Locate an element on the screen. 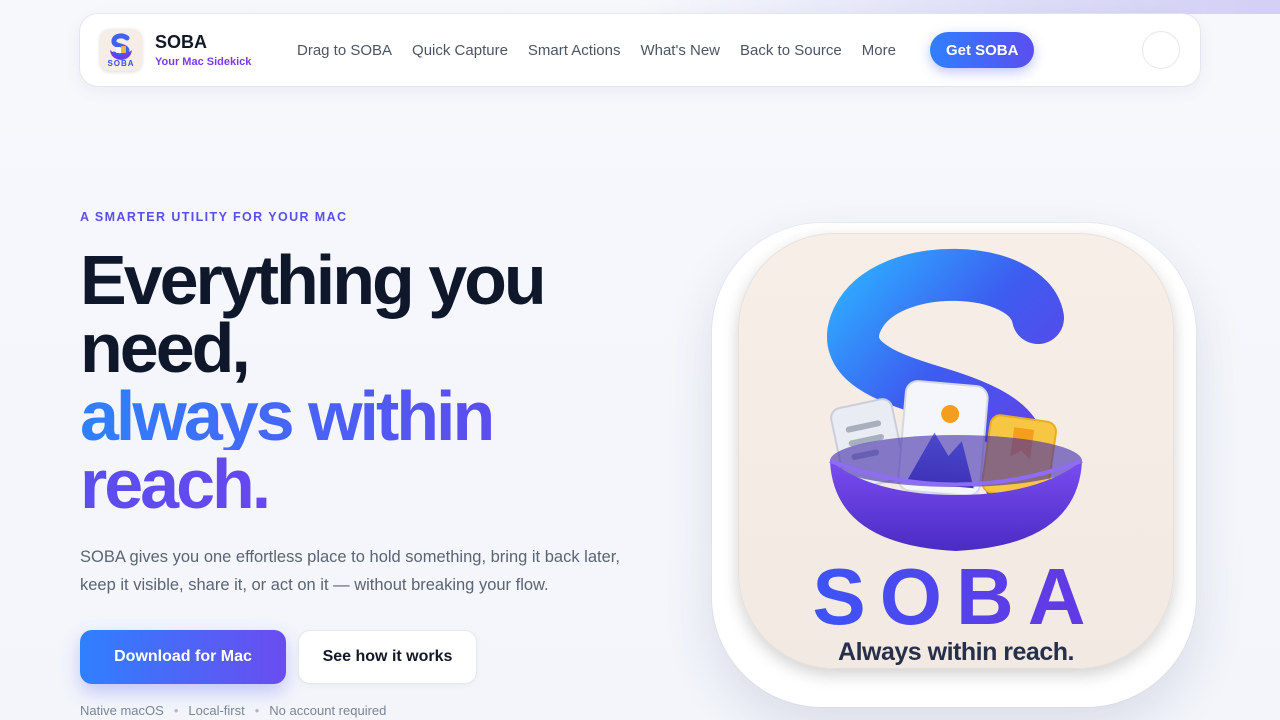 The image size is (1280, 720). badge-native-macos: Native macOS is located at coordinates (122, 710).